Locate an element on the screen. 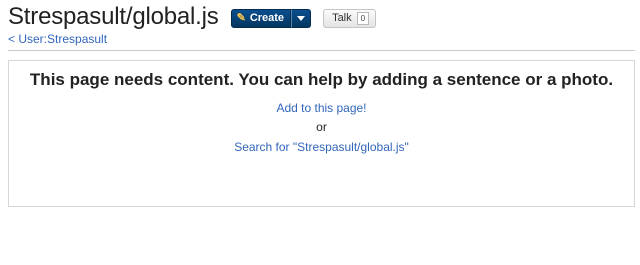  talk-button: Talk 0 is located at coordinates (350, 18).